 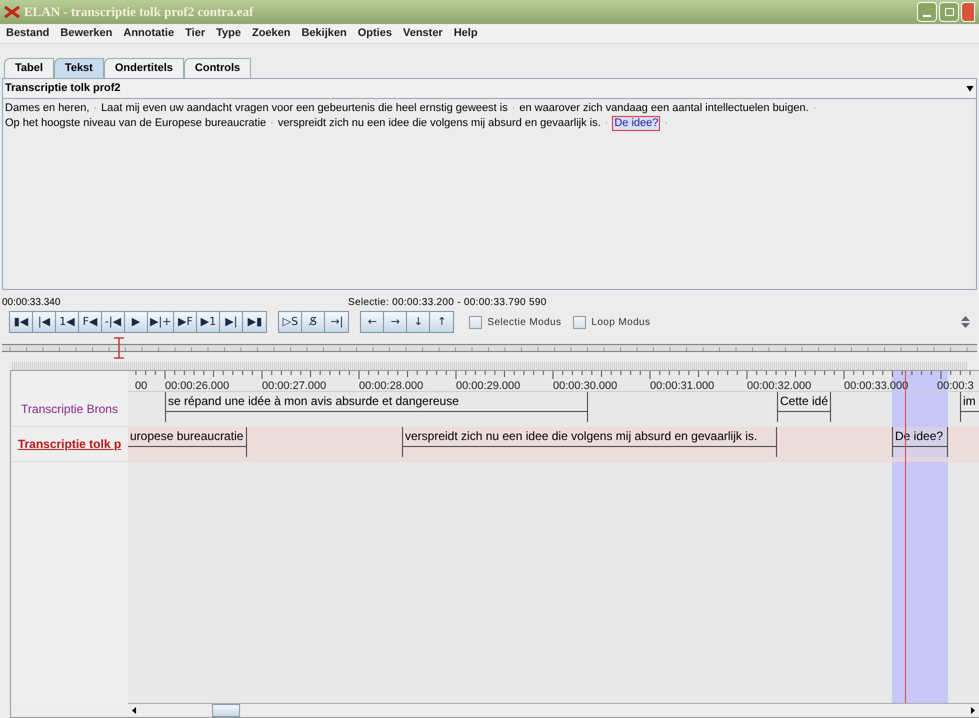 What do you see at coordinates (21, 322) in the screenshot?
I see `player-button: ▮◀` at bounding box center [21, 322].